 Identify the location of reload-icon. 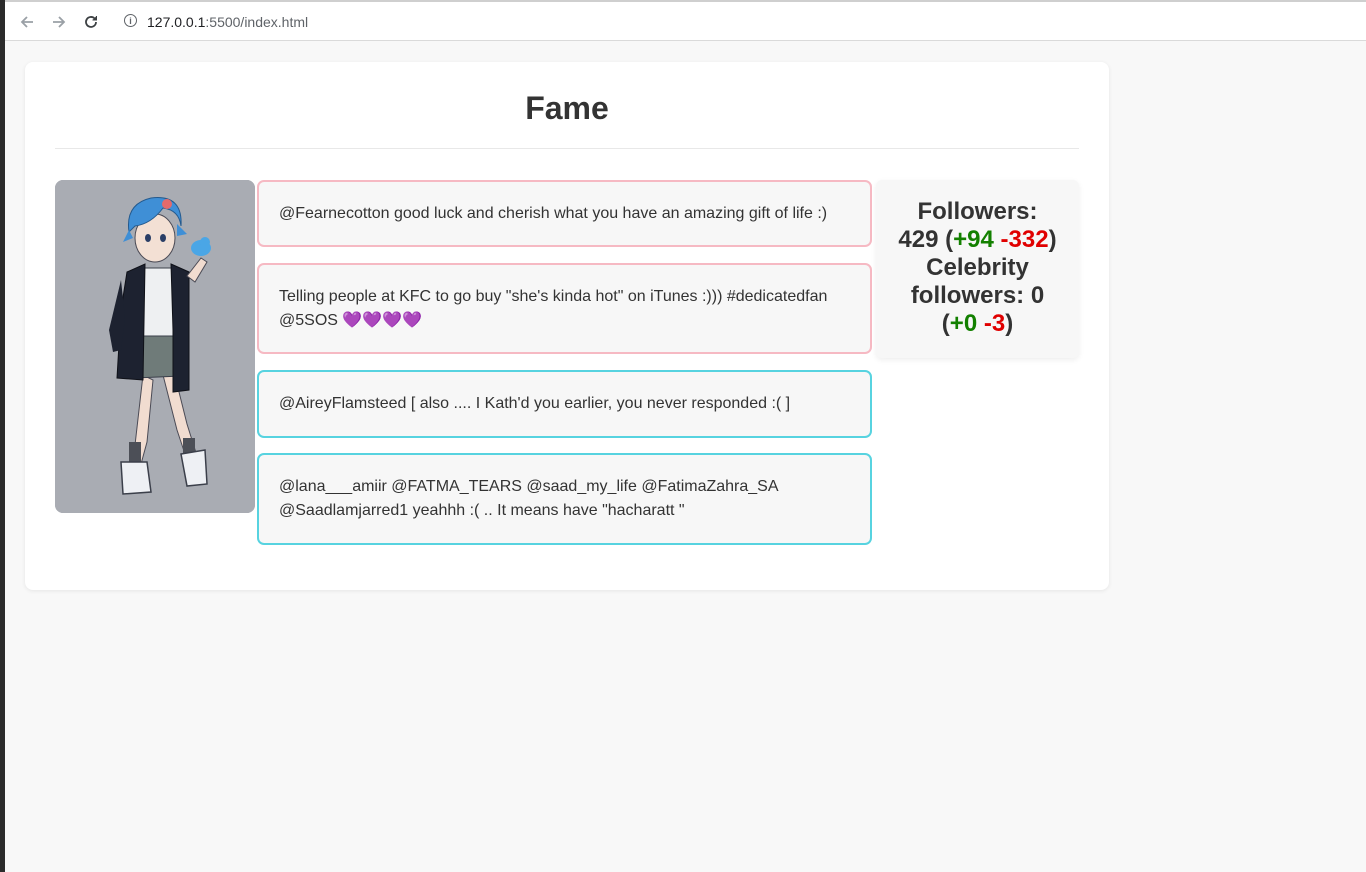
(91, 22).